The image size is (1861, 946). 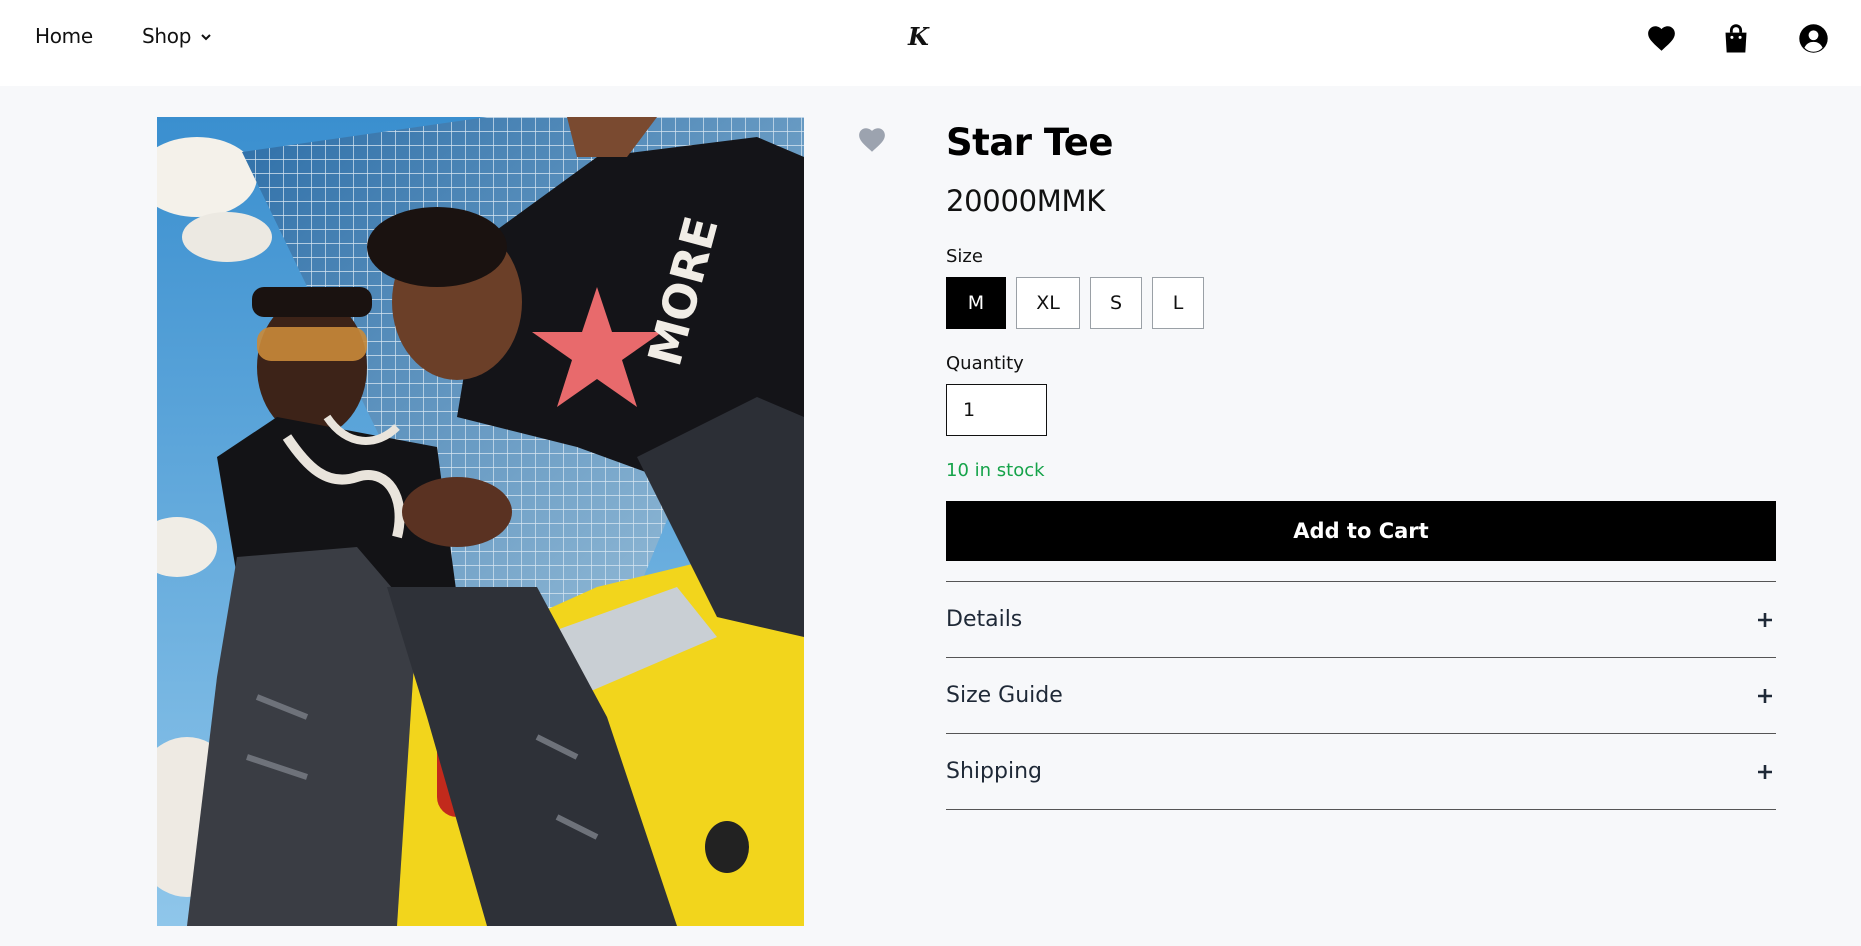 What do you see at coordinates (984, 619) in the screenshot?
I see `accordion-details-label: Details` at bounding box center [984, 619].